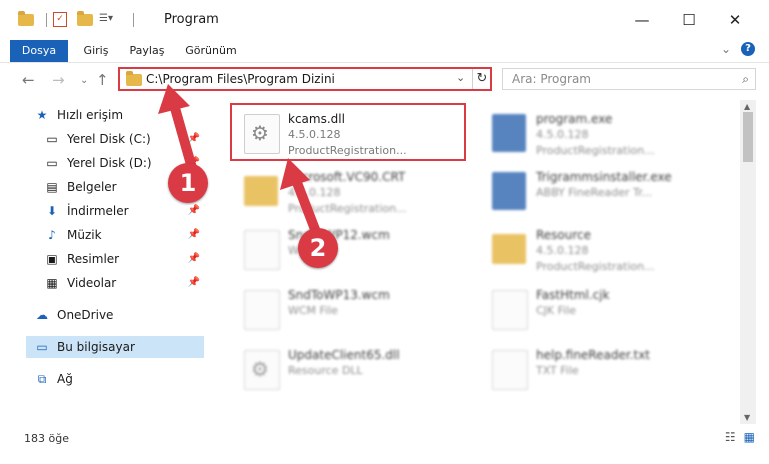 This screenshot has height=464, width=769. Describe the element at coordinates (344, 355) in the screenshot. I see `file-name: UpdateClient65.dll` at that location.